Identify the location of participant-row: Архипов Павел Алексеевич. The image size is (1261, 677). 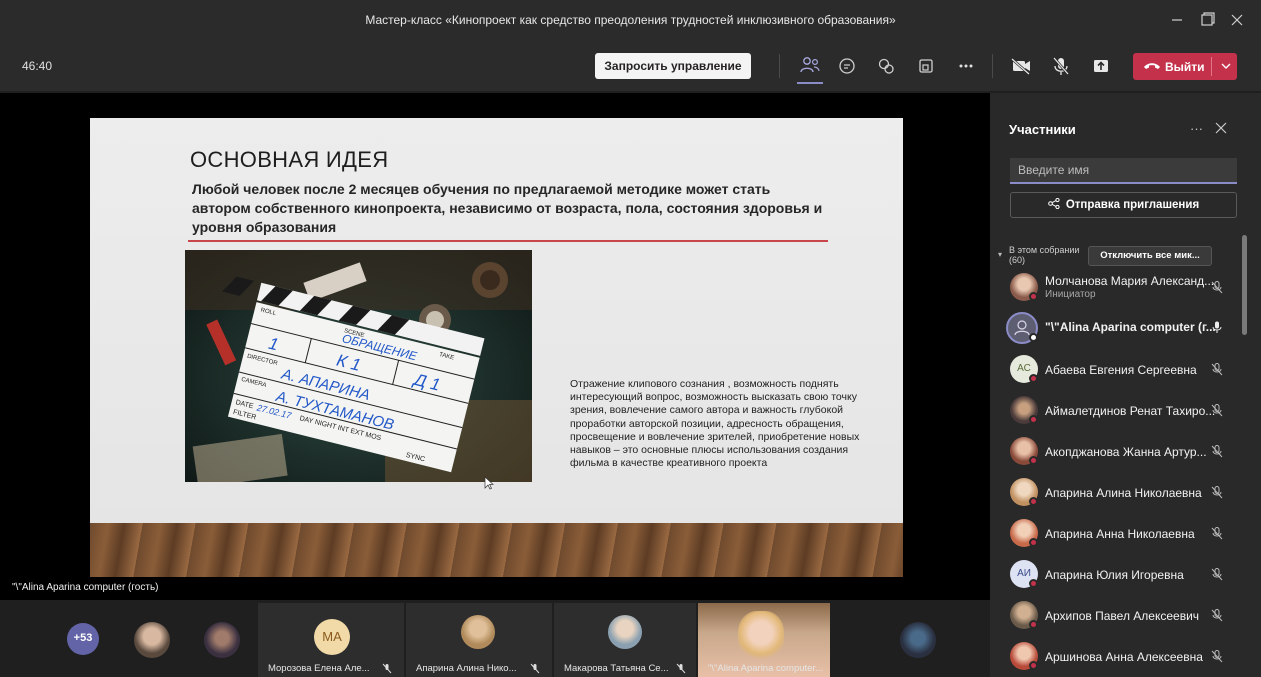
(1116, 615).